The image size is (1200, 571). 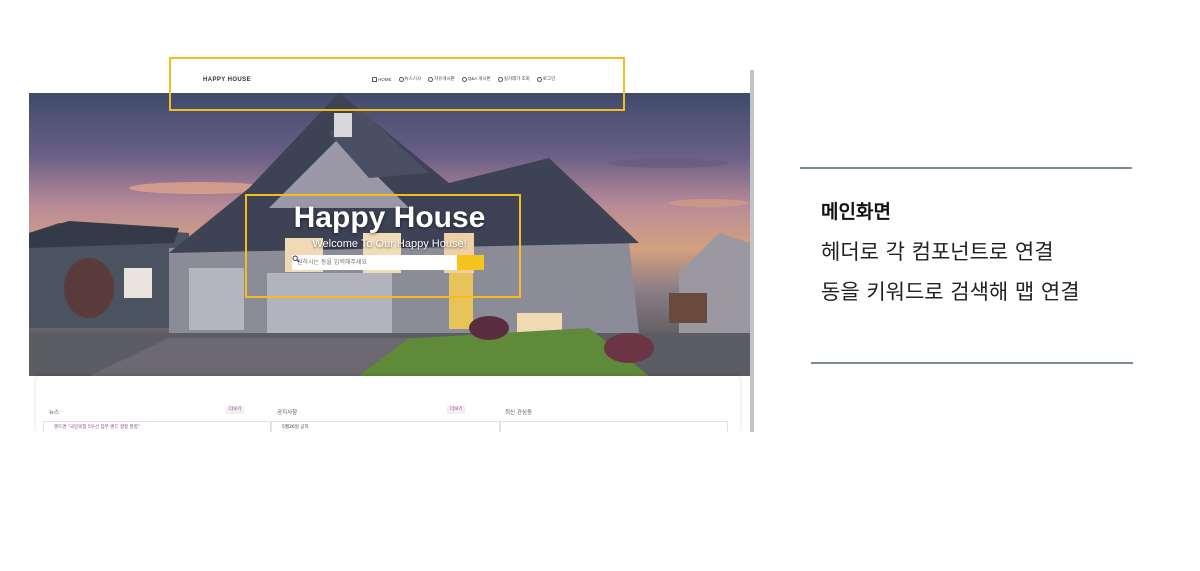 What do you see at coordinates (97, 427) in the screenshot?
I see `news-item: 랜드앤 "국민의힘 5우선 집부 랜드 결정 말함"` at bounding box center [97, 427].